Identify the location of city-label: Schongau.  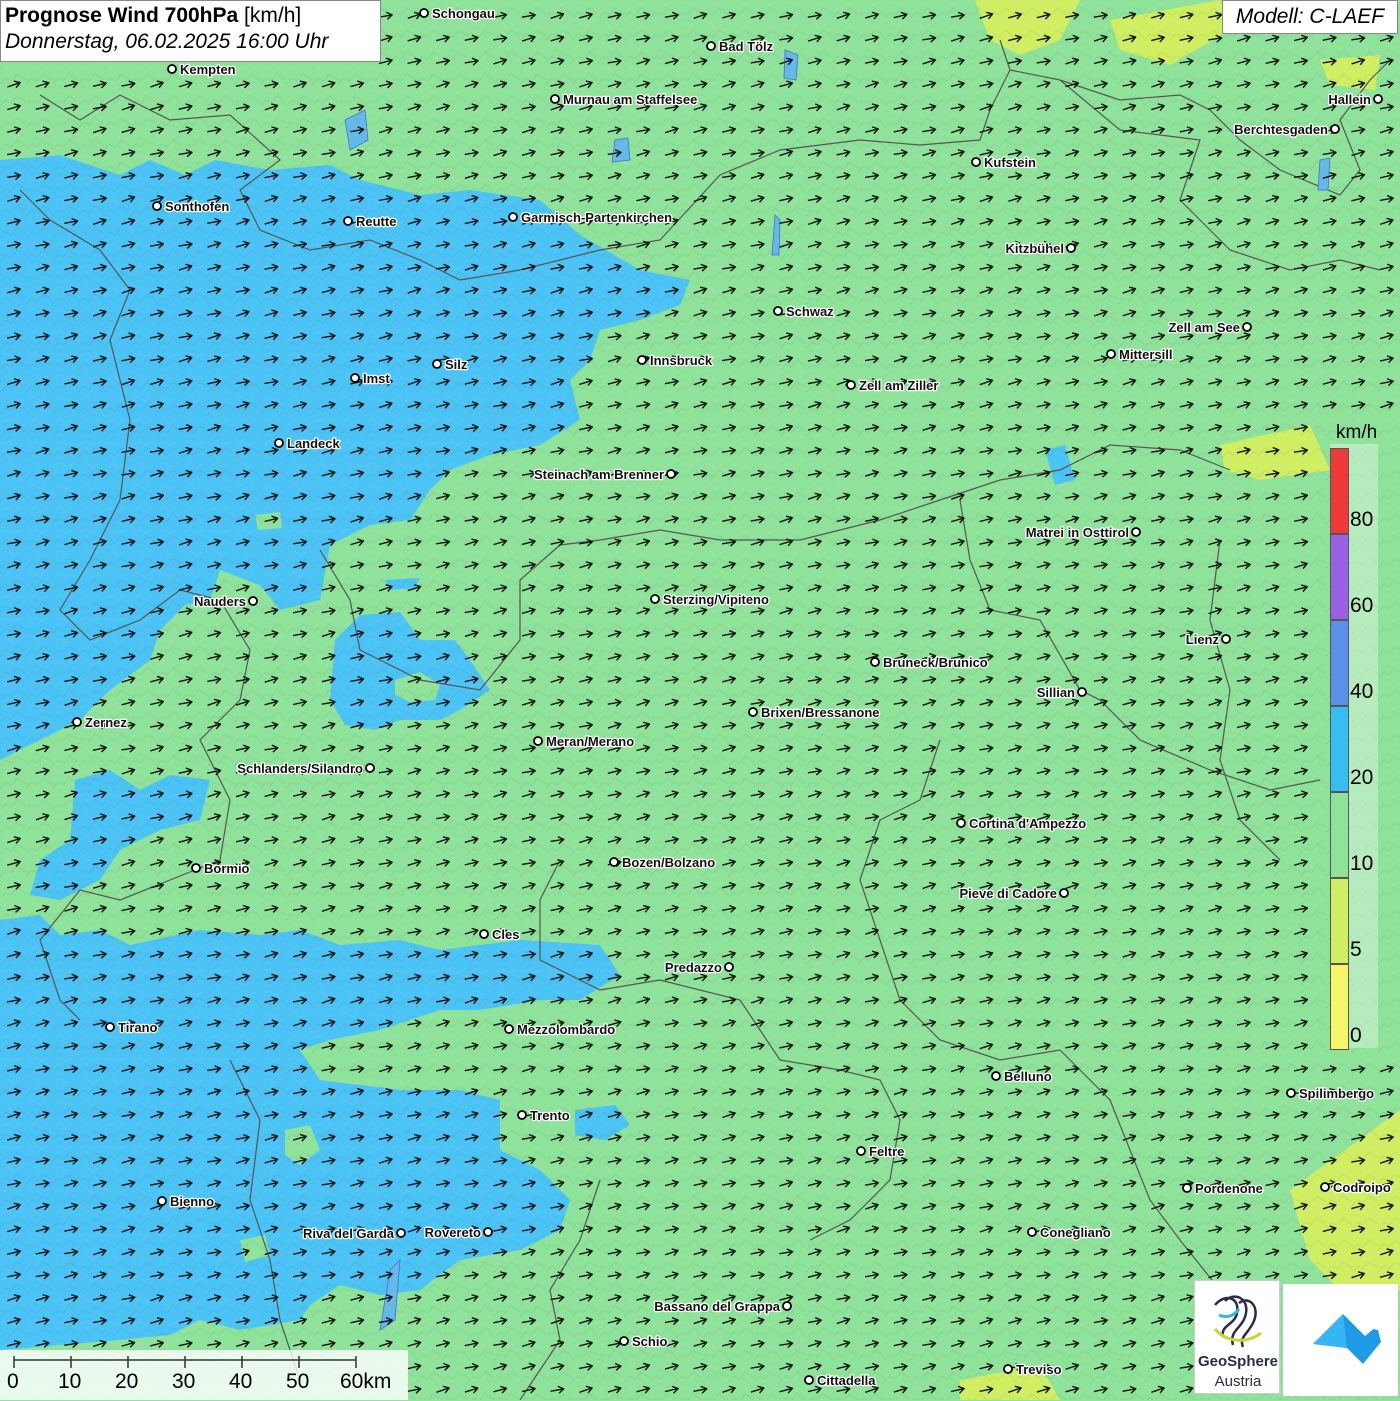
(463, 13).